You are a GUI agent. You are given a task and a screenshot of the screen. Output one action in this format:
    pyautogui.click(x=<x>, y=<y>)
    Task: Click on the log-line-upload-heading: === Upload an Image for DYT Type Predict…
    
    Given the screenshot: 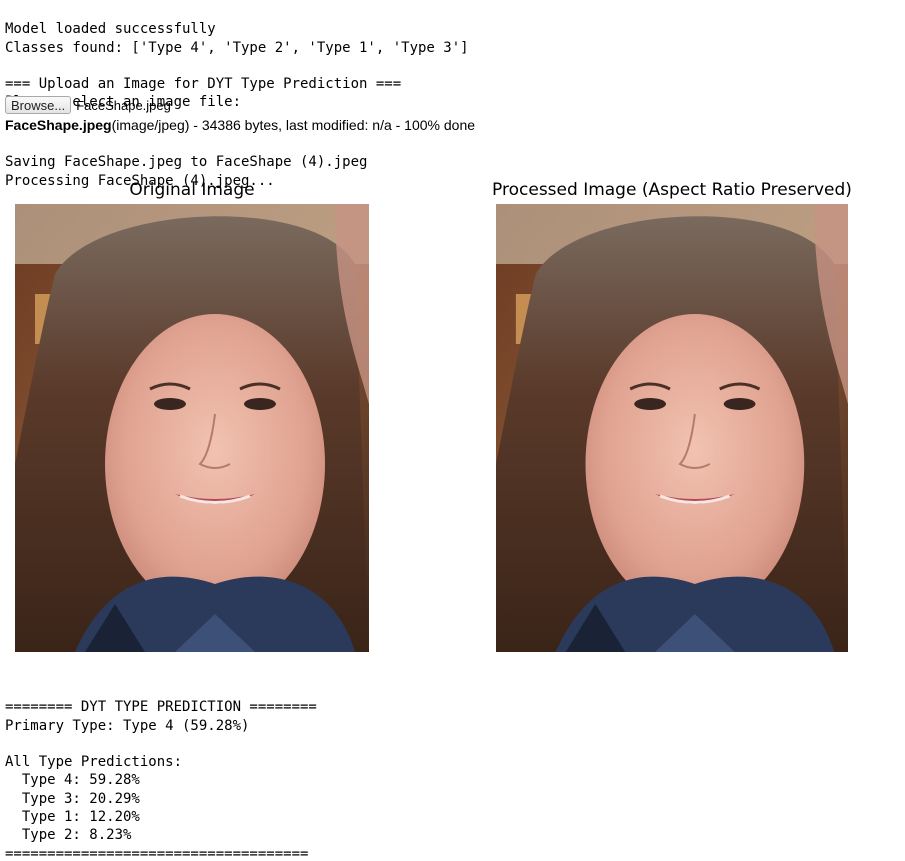 What is the action you would take?
    pyautogui.click(x=203, y=84)
    